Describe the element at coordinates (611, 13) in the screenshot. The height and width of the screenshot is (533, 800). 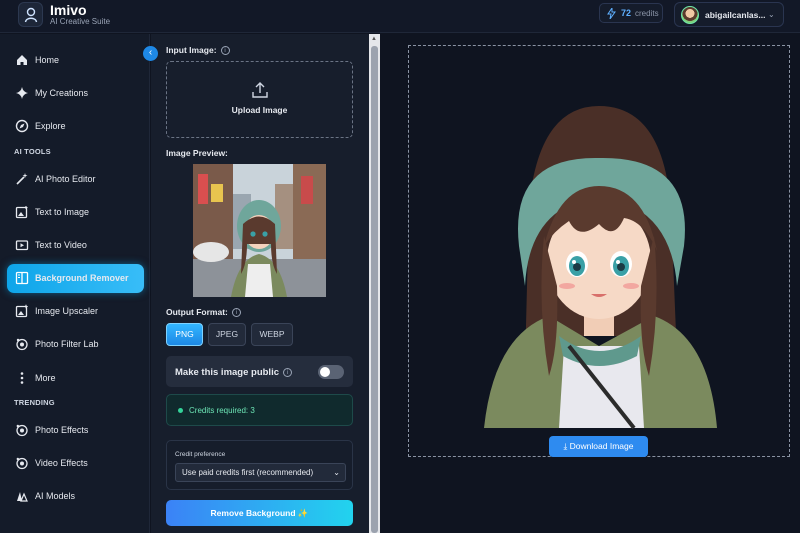
I see `lightning-icon` at that location.